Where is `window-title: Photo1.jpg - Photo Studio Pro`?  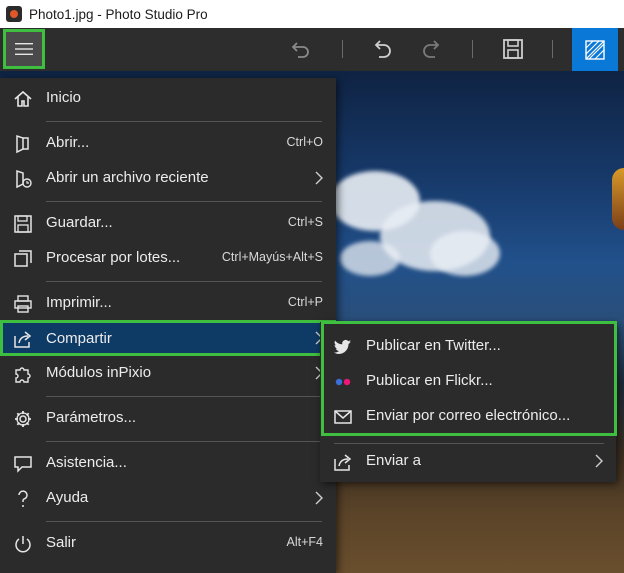 window-title: Photo1.jpg - Photo Studio Pro is located at coordinates (118, 14).